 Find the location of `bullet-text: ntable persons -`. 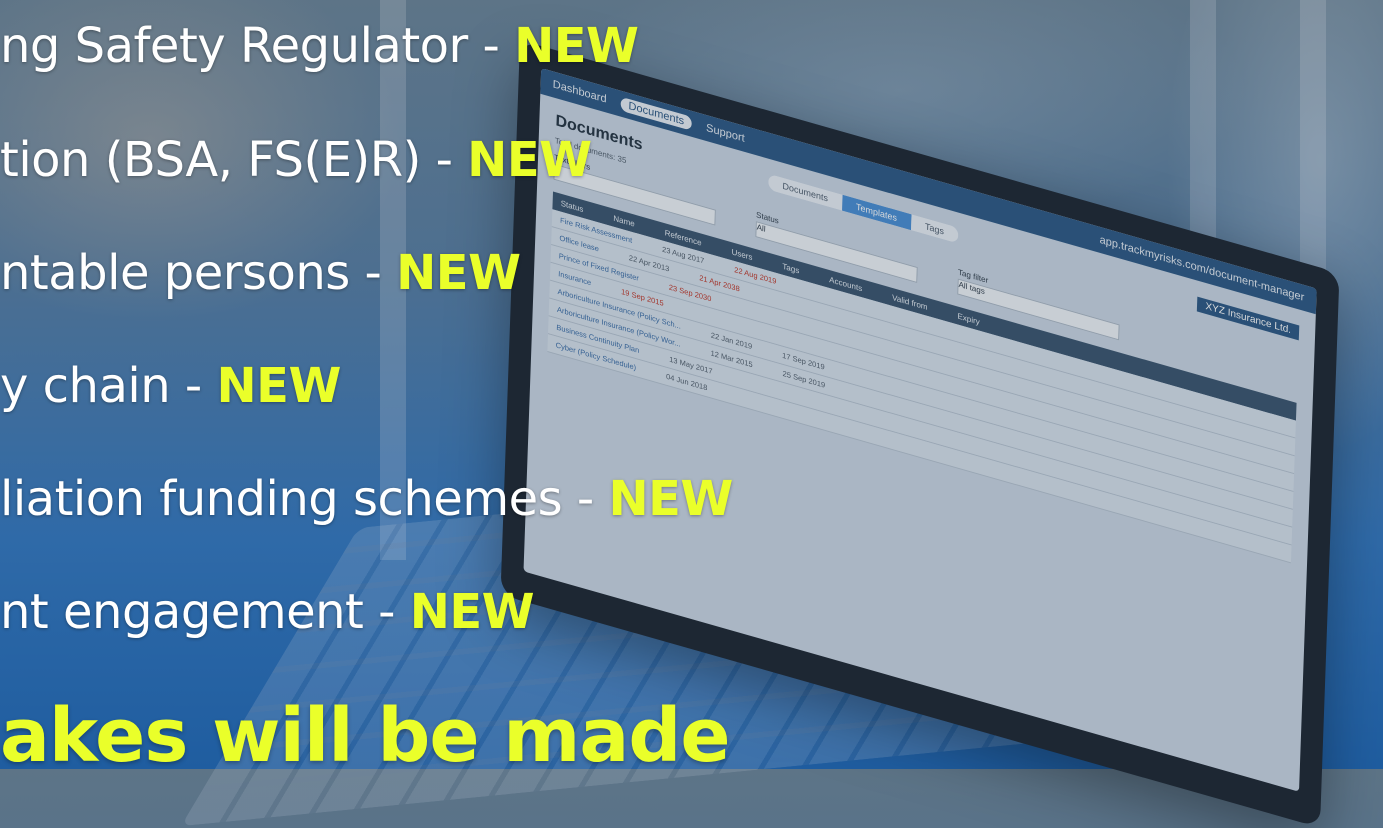

bullet-text: ntable persons - is located at coordinates (198, 273).